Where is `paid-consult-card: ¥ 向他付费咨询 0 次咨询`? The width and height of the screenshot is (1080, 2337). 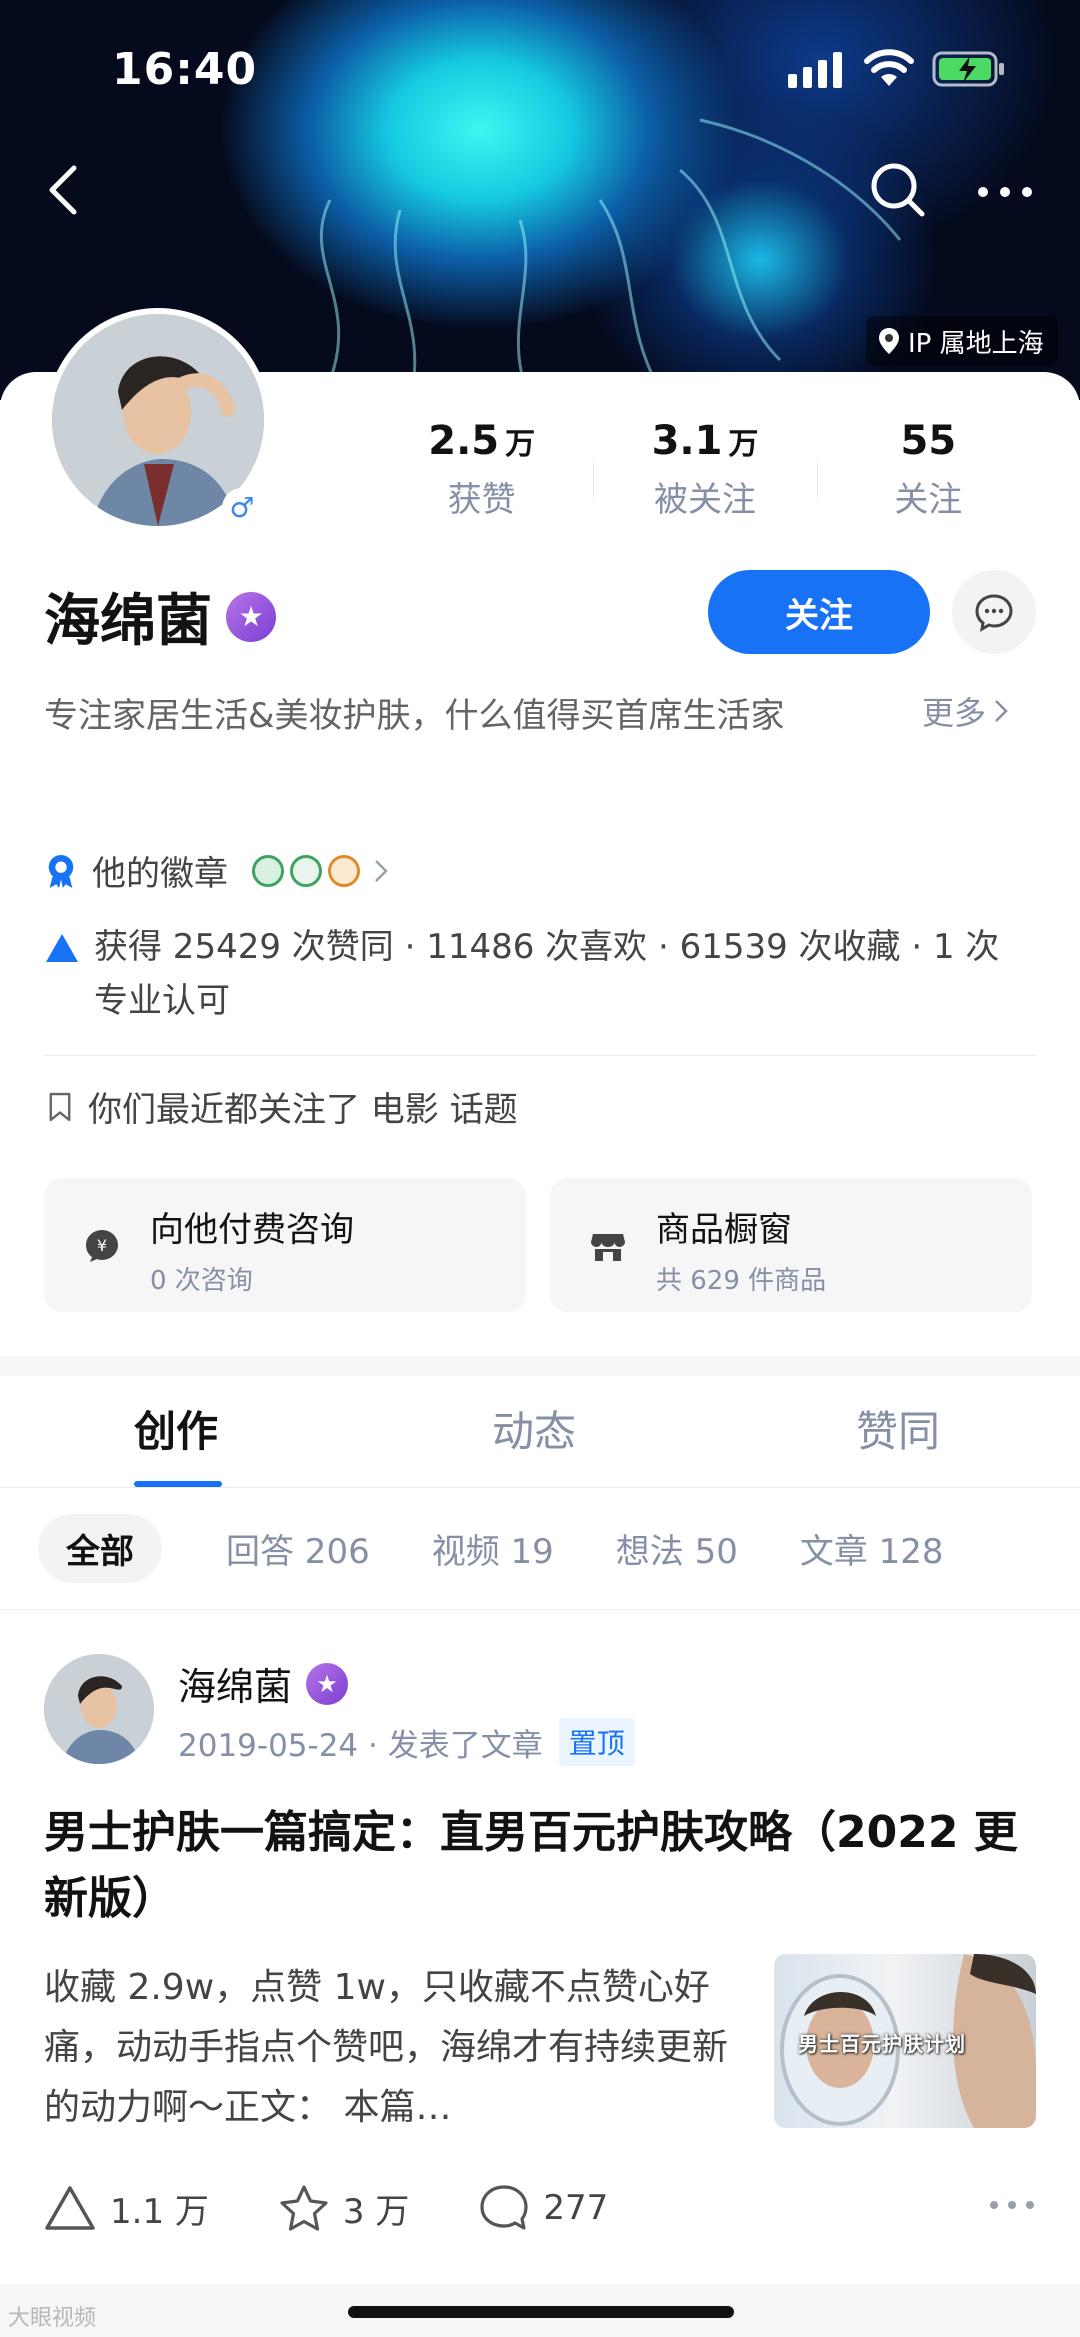 paid-consult-card: ¥ 向他付费咨询 0 次咨询 is located at coordinates (285, 1245).